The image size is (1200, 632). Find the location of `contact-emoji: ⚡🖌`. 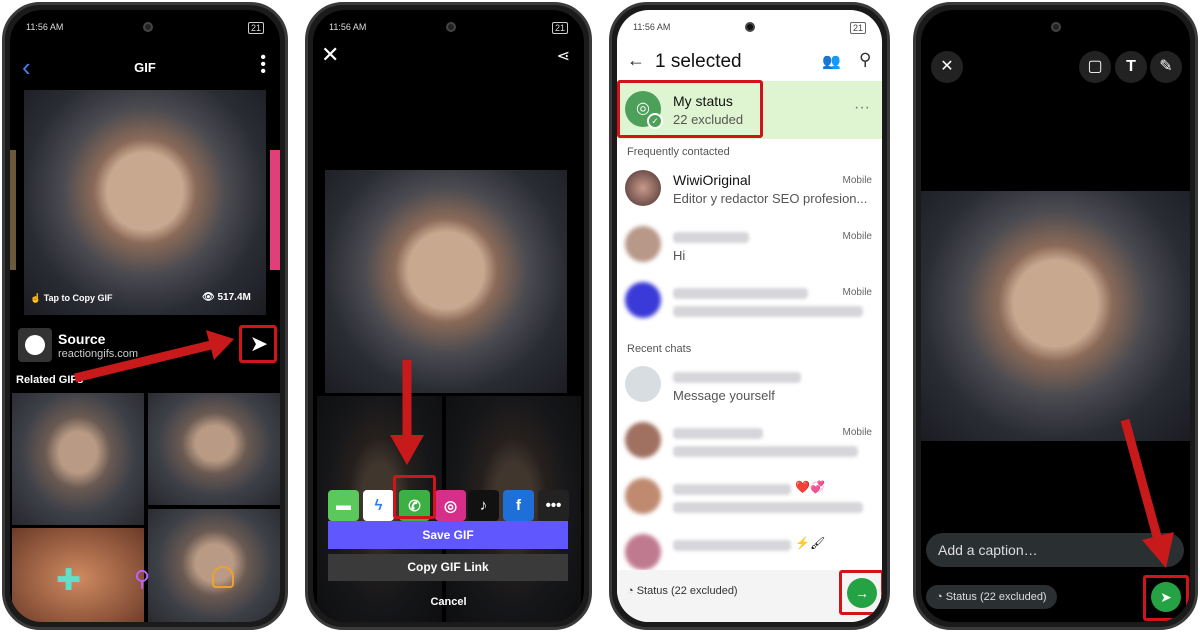

contact-emoji: ⚡🖌 is located at coordinates (810, 543).